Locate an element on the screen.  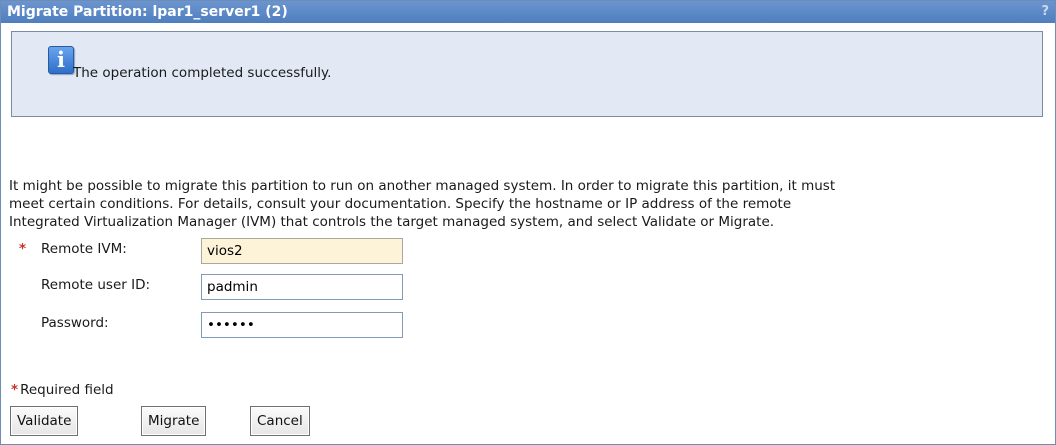
password-input is located at coordinates (302, 325).